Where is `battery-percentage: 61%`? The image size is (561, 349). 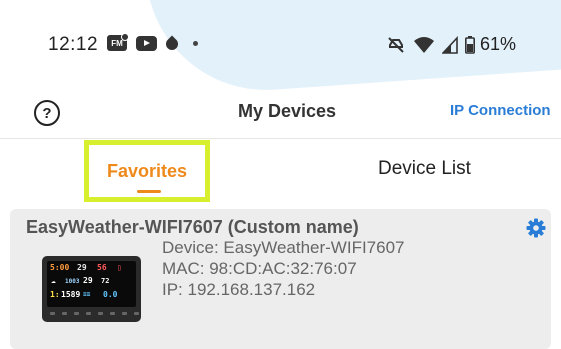 battery-percentage: 61% is located at coordinates (498, 44).